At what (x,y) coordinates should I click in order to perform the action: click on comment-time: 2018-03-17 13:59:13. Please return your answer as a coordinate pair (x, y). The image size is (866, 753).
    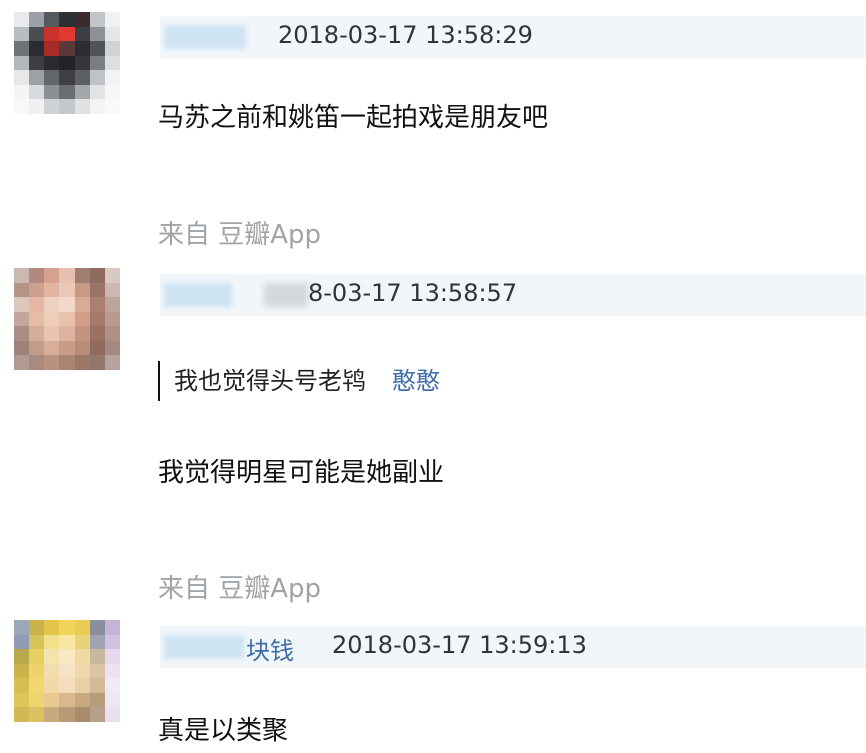
    Looking at the image, I should click on (459, 645).